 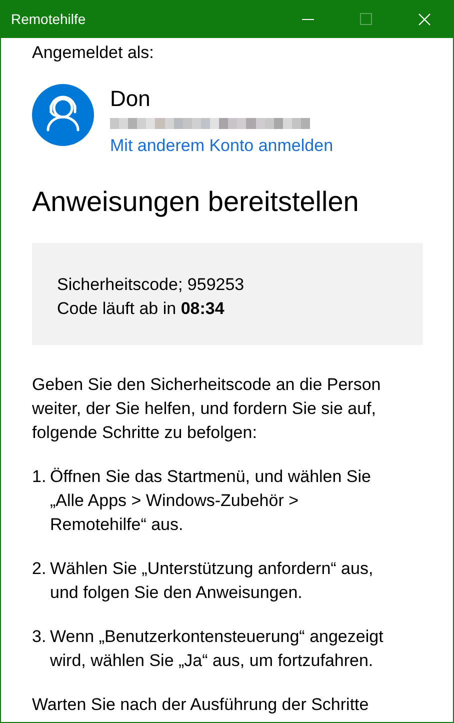 I want to click on window-title: Remotehilfe, so click(x=48, y=19).